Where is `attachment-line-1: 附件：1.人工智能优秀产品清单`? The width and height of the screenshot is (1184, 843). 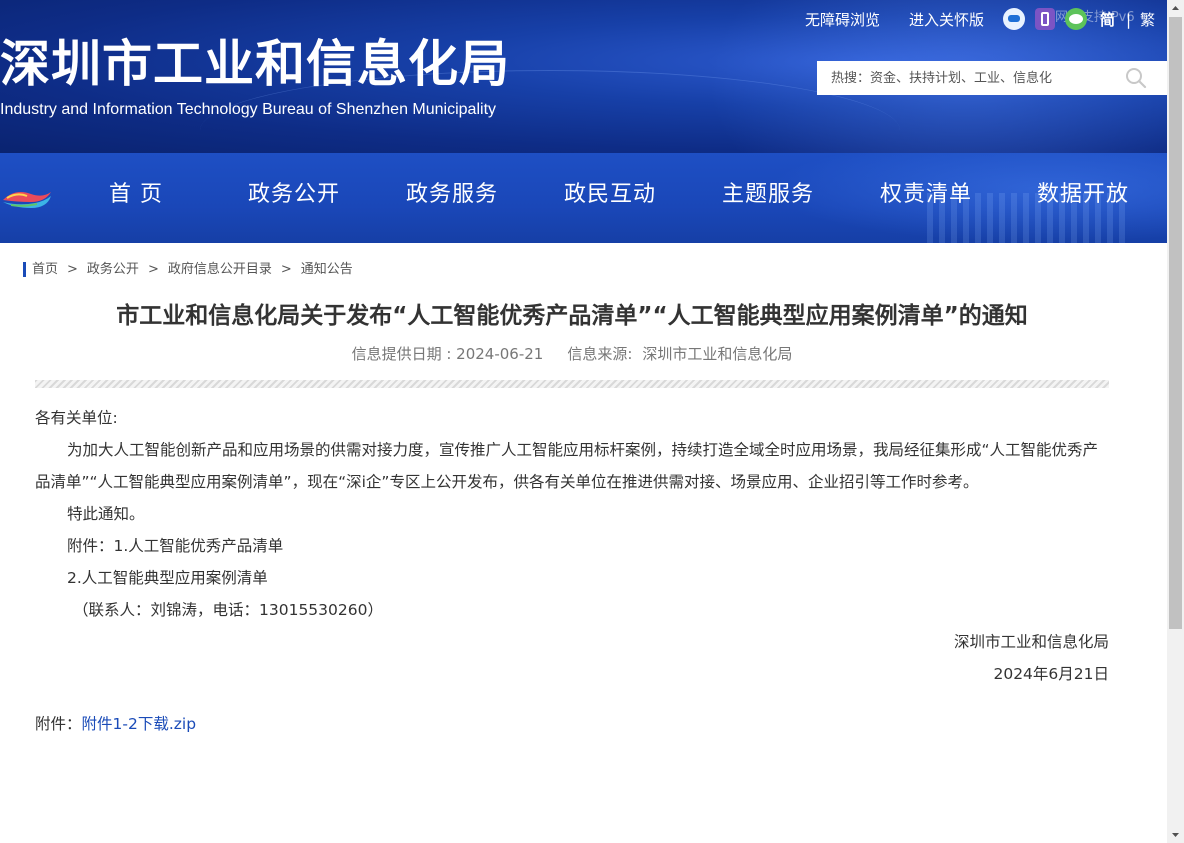 attachment-line-1: 附件：1.人工智能优秀产品清单 is located at coordinates (175, 546).